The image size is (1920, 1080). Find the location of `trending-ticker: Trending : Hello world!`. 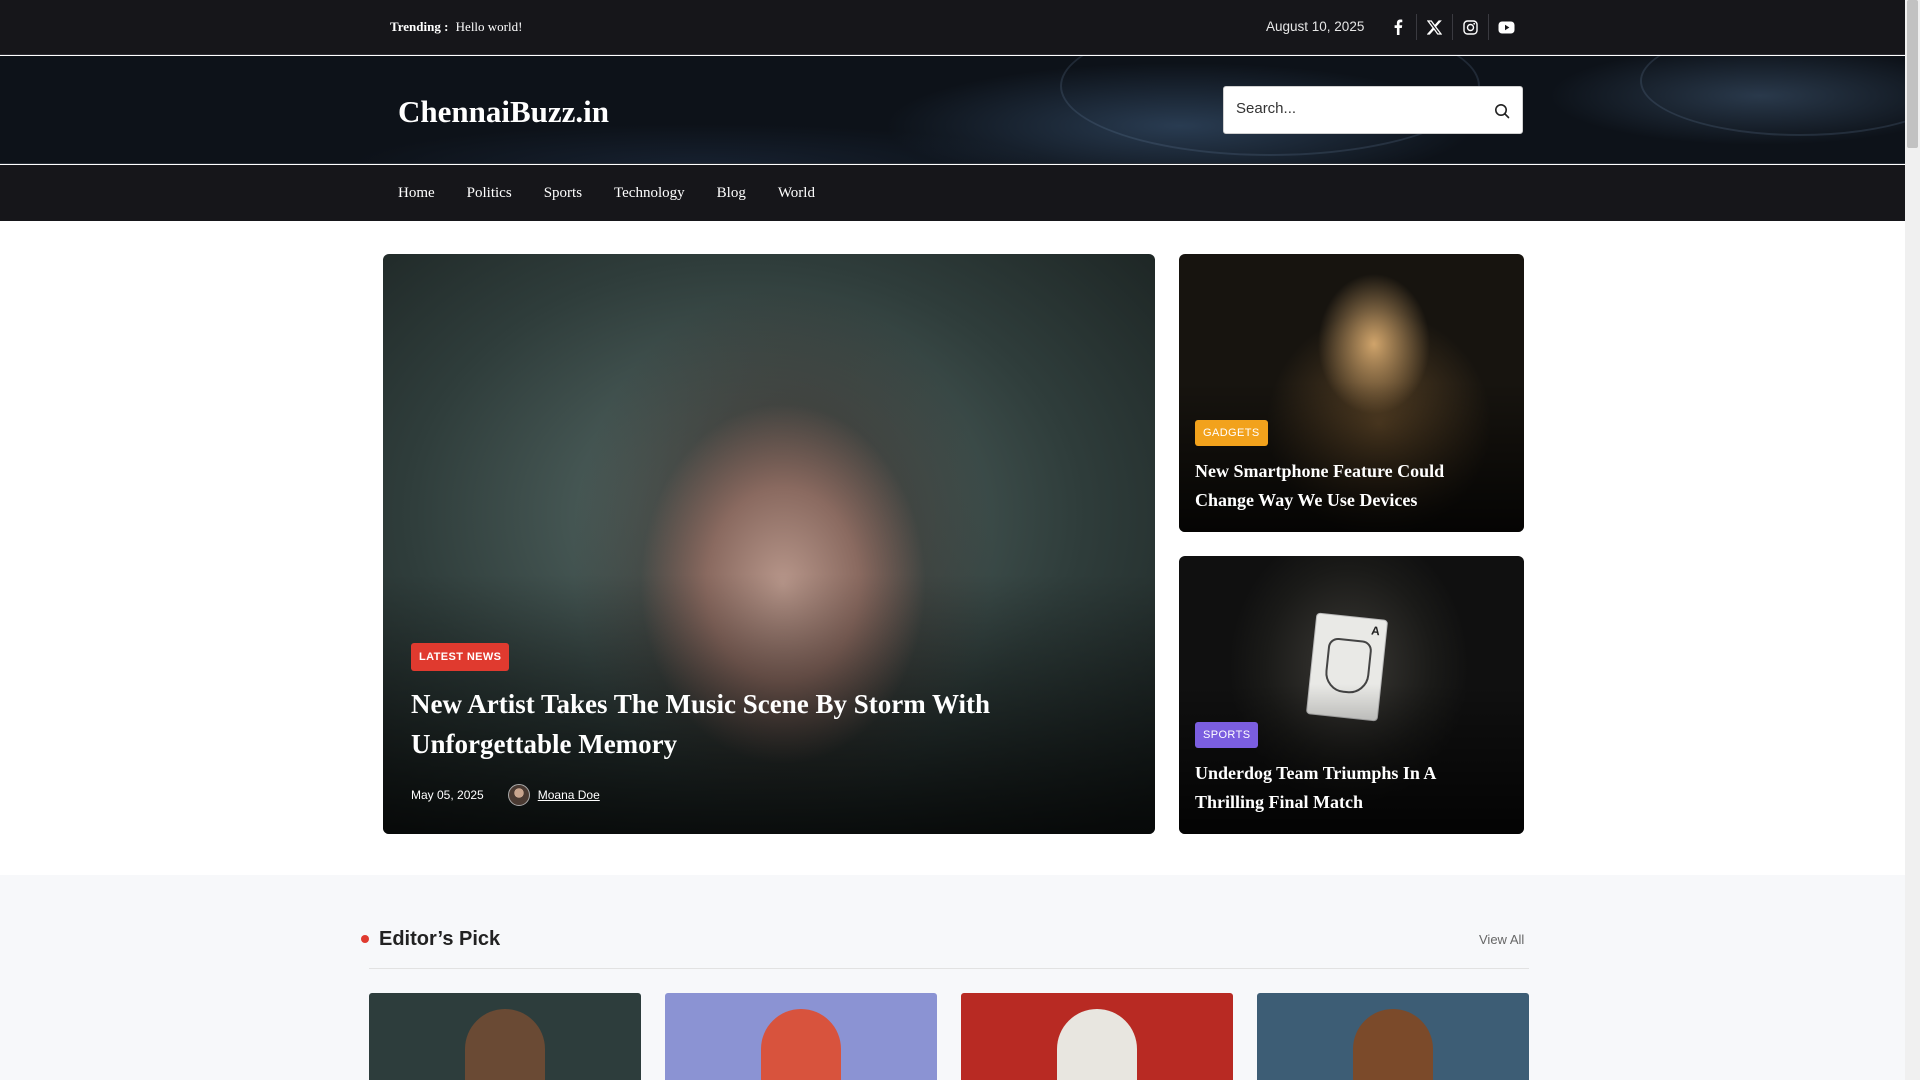

trending-ticker: Trending : Hello world! is located at coordinates (456, 27).